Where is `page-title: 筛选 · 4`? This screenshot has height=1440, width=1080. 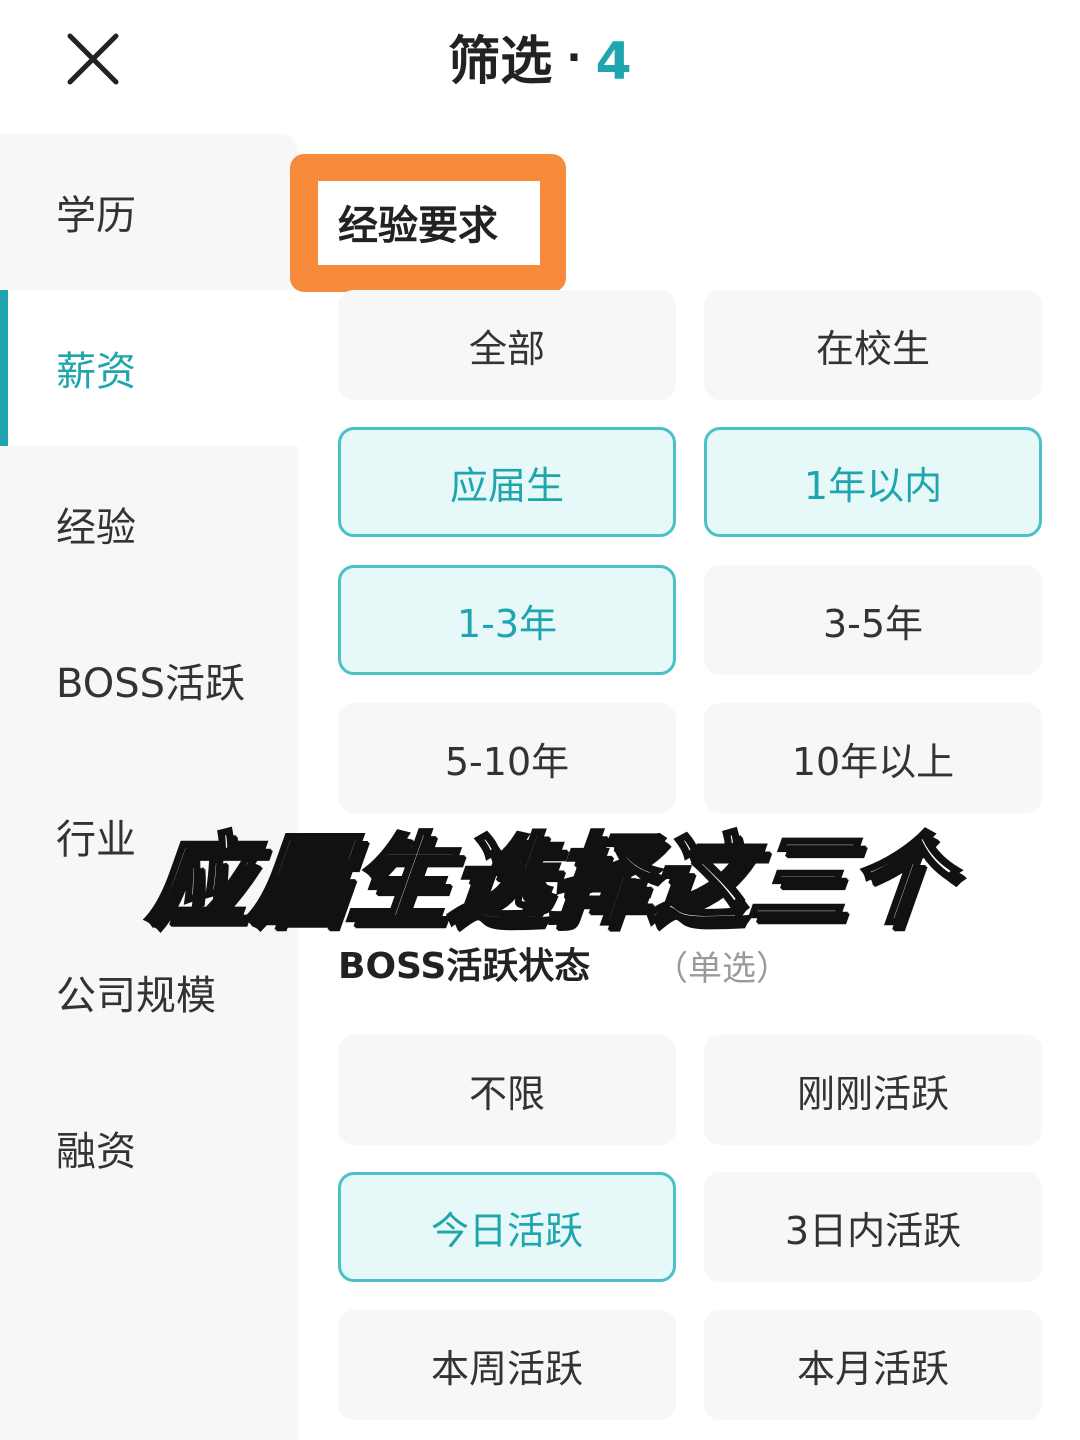
page-title: 筛选 · 4 is located at coordinates (540, 60).